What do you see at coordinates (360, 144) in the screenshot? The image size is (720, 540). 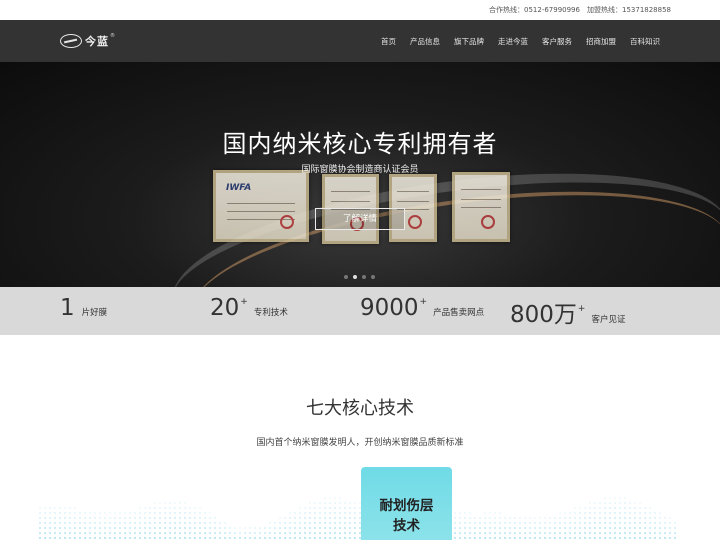 I see `hero-title: 国内纳米核心专利拥有者` at bounding box center [360, 144].